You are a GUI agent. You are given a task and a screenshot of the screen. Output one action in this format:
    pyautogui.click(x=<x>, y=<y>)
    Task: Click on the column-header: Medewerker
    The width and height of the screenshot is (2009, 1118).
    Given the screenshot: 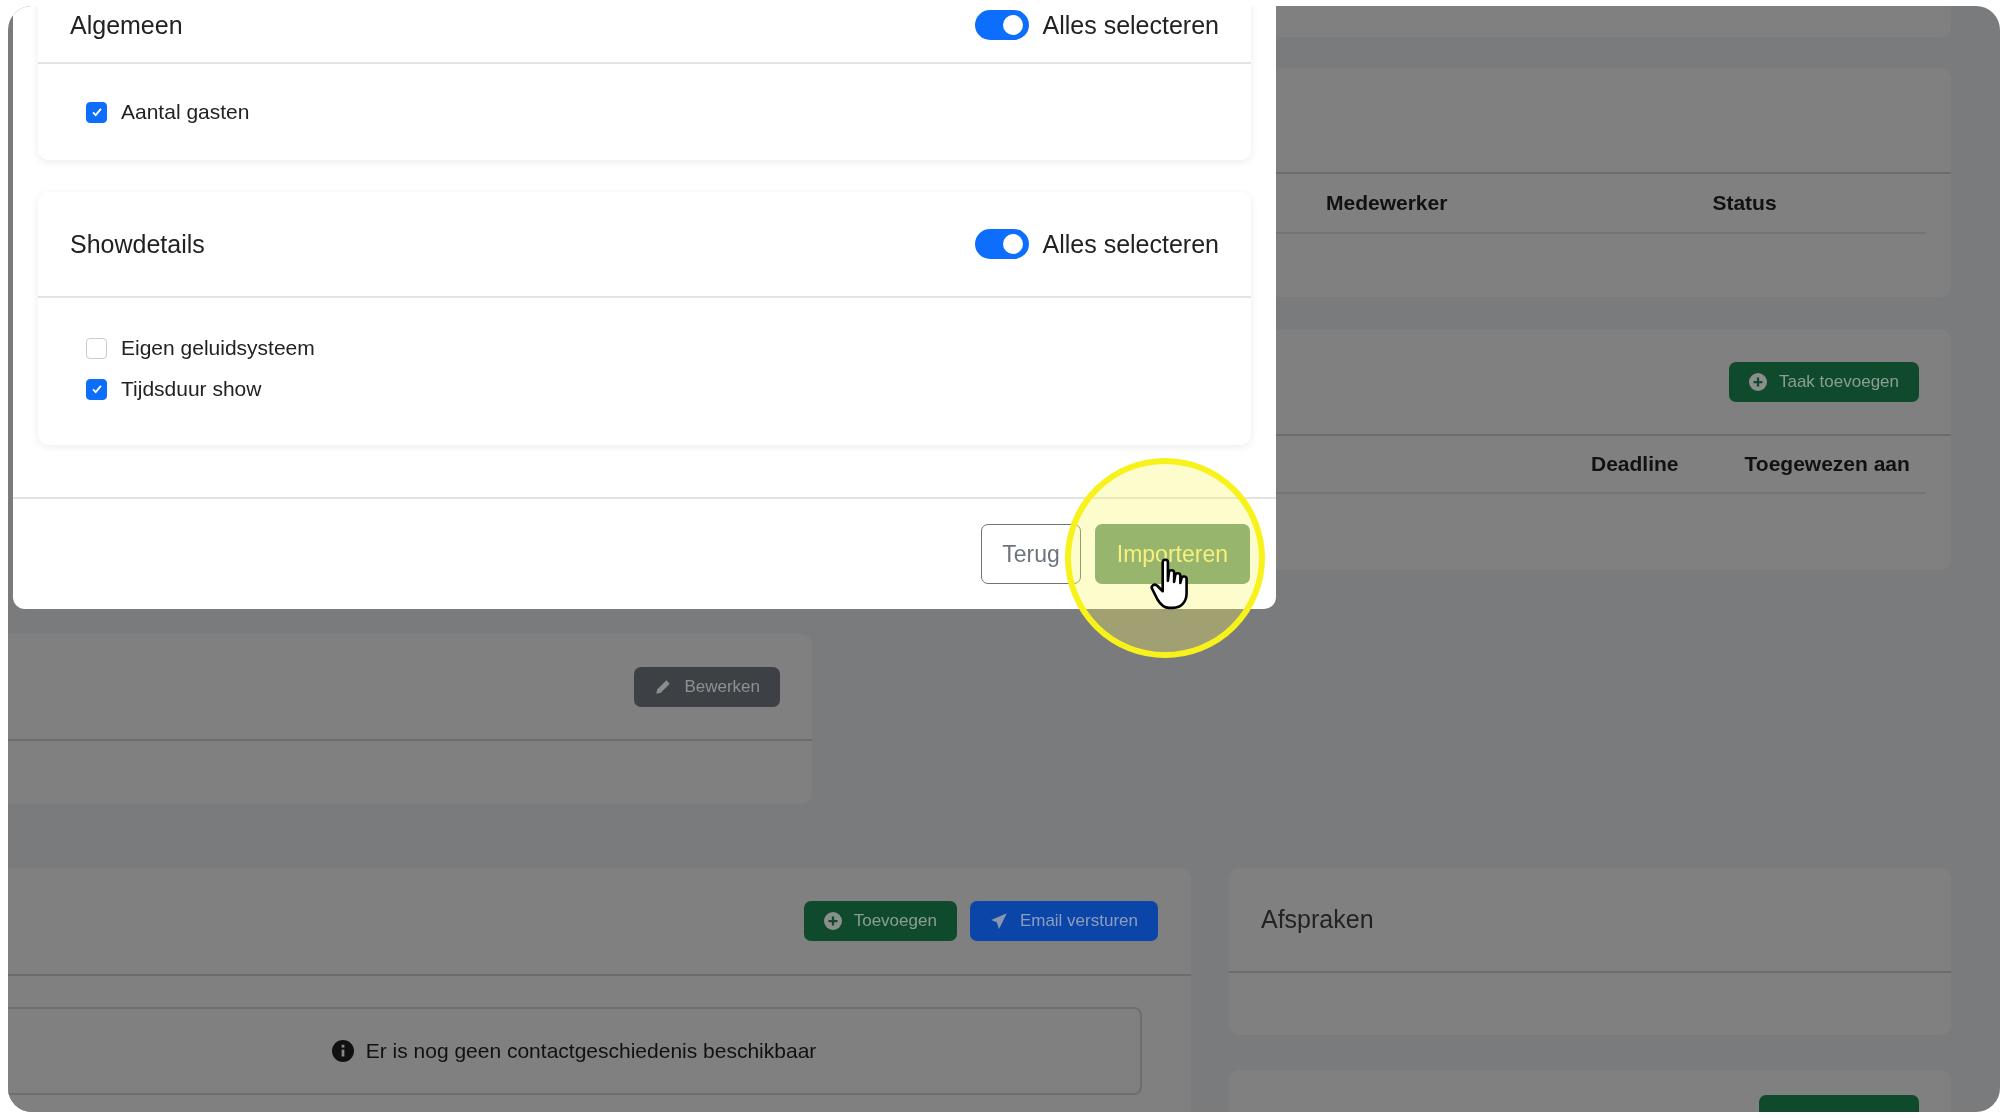 What is the action you would take?
    pyautogui.click(x=1387, y=203)
    